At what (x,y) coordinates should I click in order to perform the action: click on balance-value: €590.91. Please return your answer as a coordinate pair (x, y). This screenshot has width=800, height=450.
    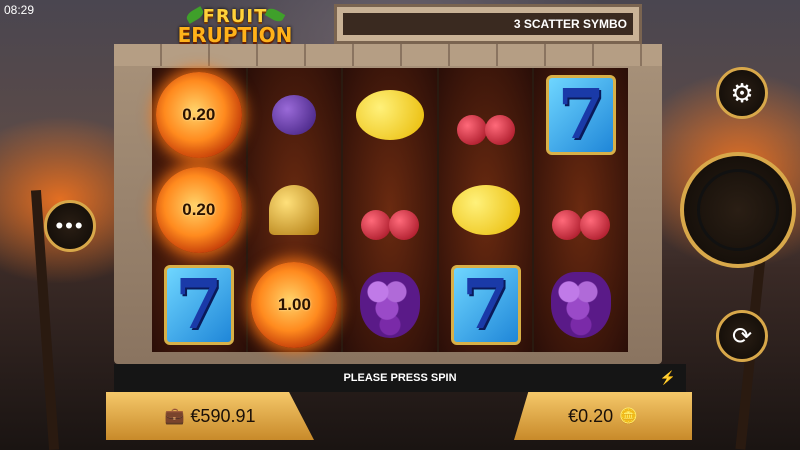
    Looking at the image, I should click on (223, 415).